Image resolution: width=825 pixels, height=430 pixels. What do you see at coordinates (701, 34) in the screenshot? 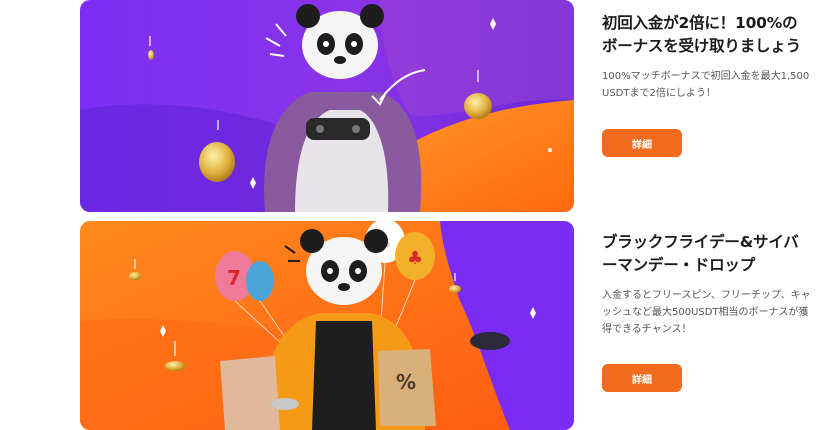
I see `promo-title: 初回入金が2倍に！100%のボーナスを受け取りましょう` at bounding box center [701, 34].